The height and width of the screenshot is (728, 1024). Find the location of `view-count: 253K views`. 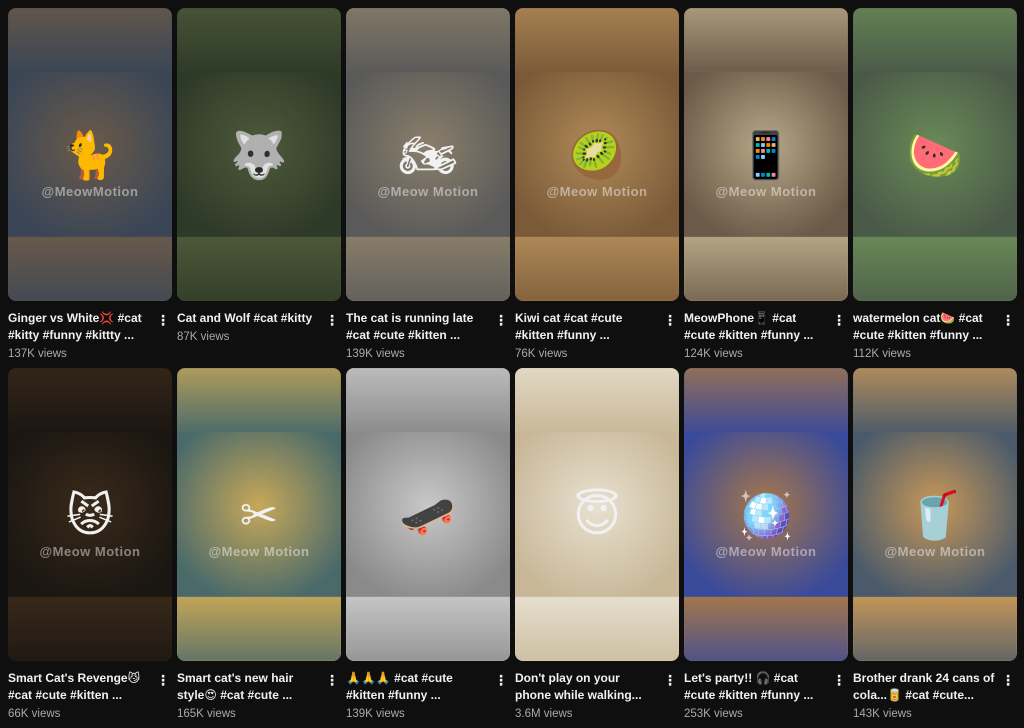

view-count: 253K views is located at coordinates (713, 714).